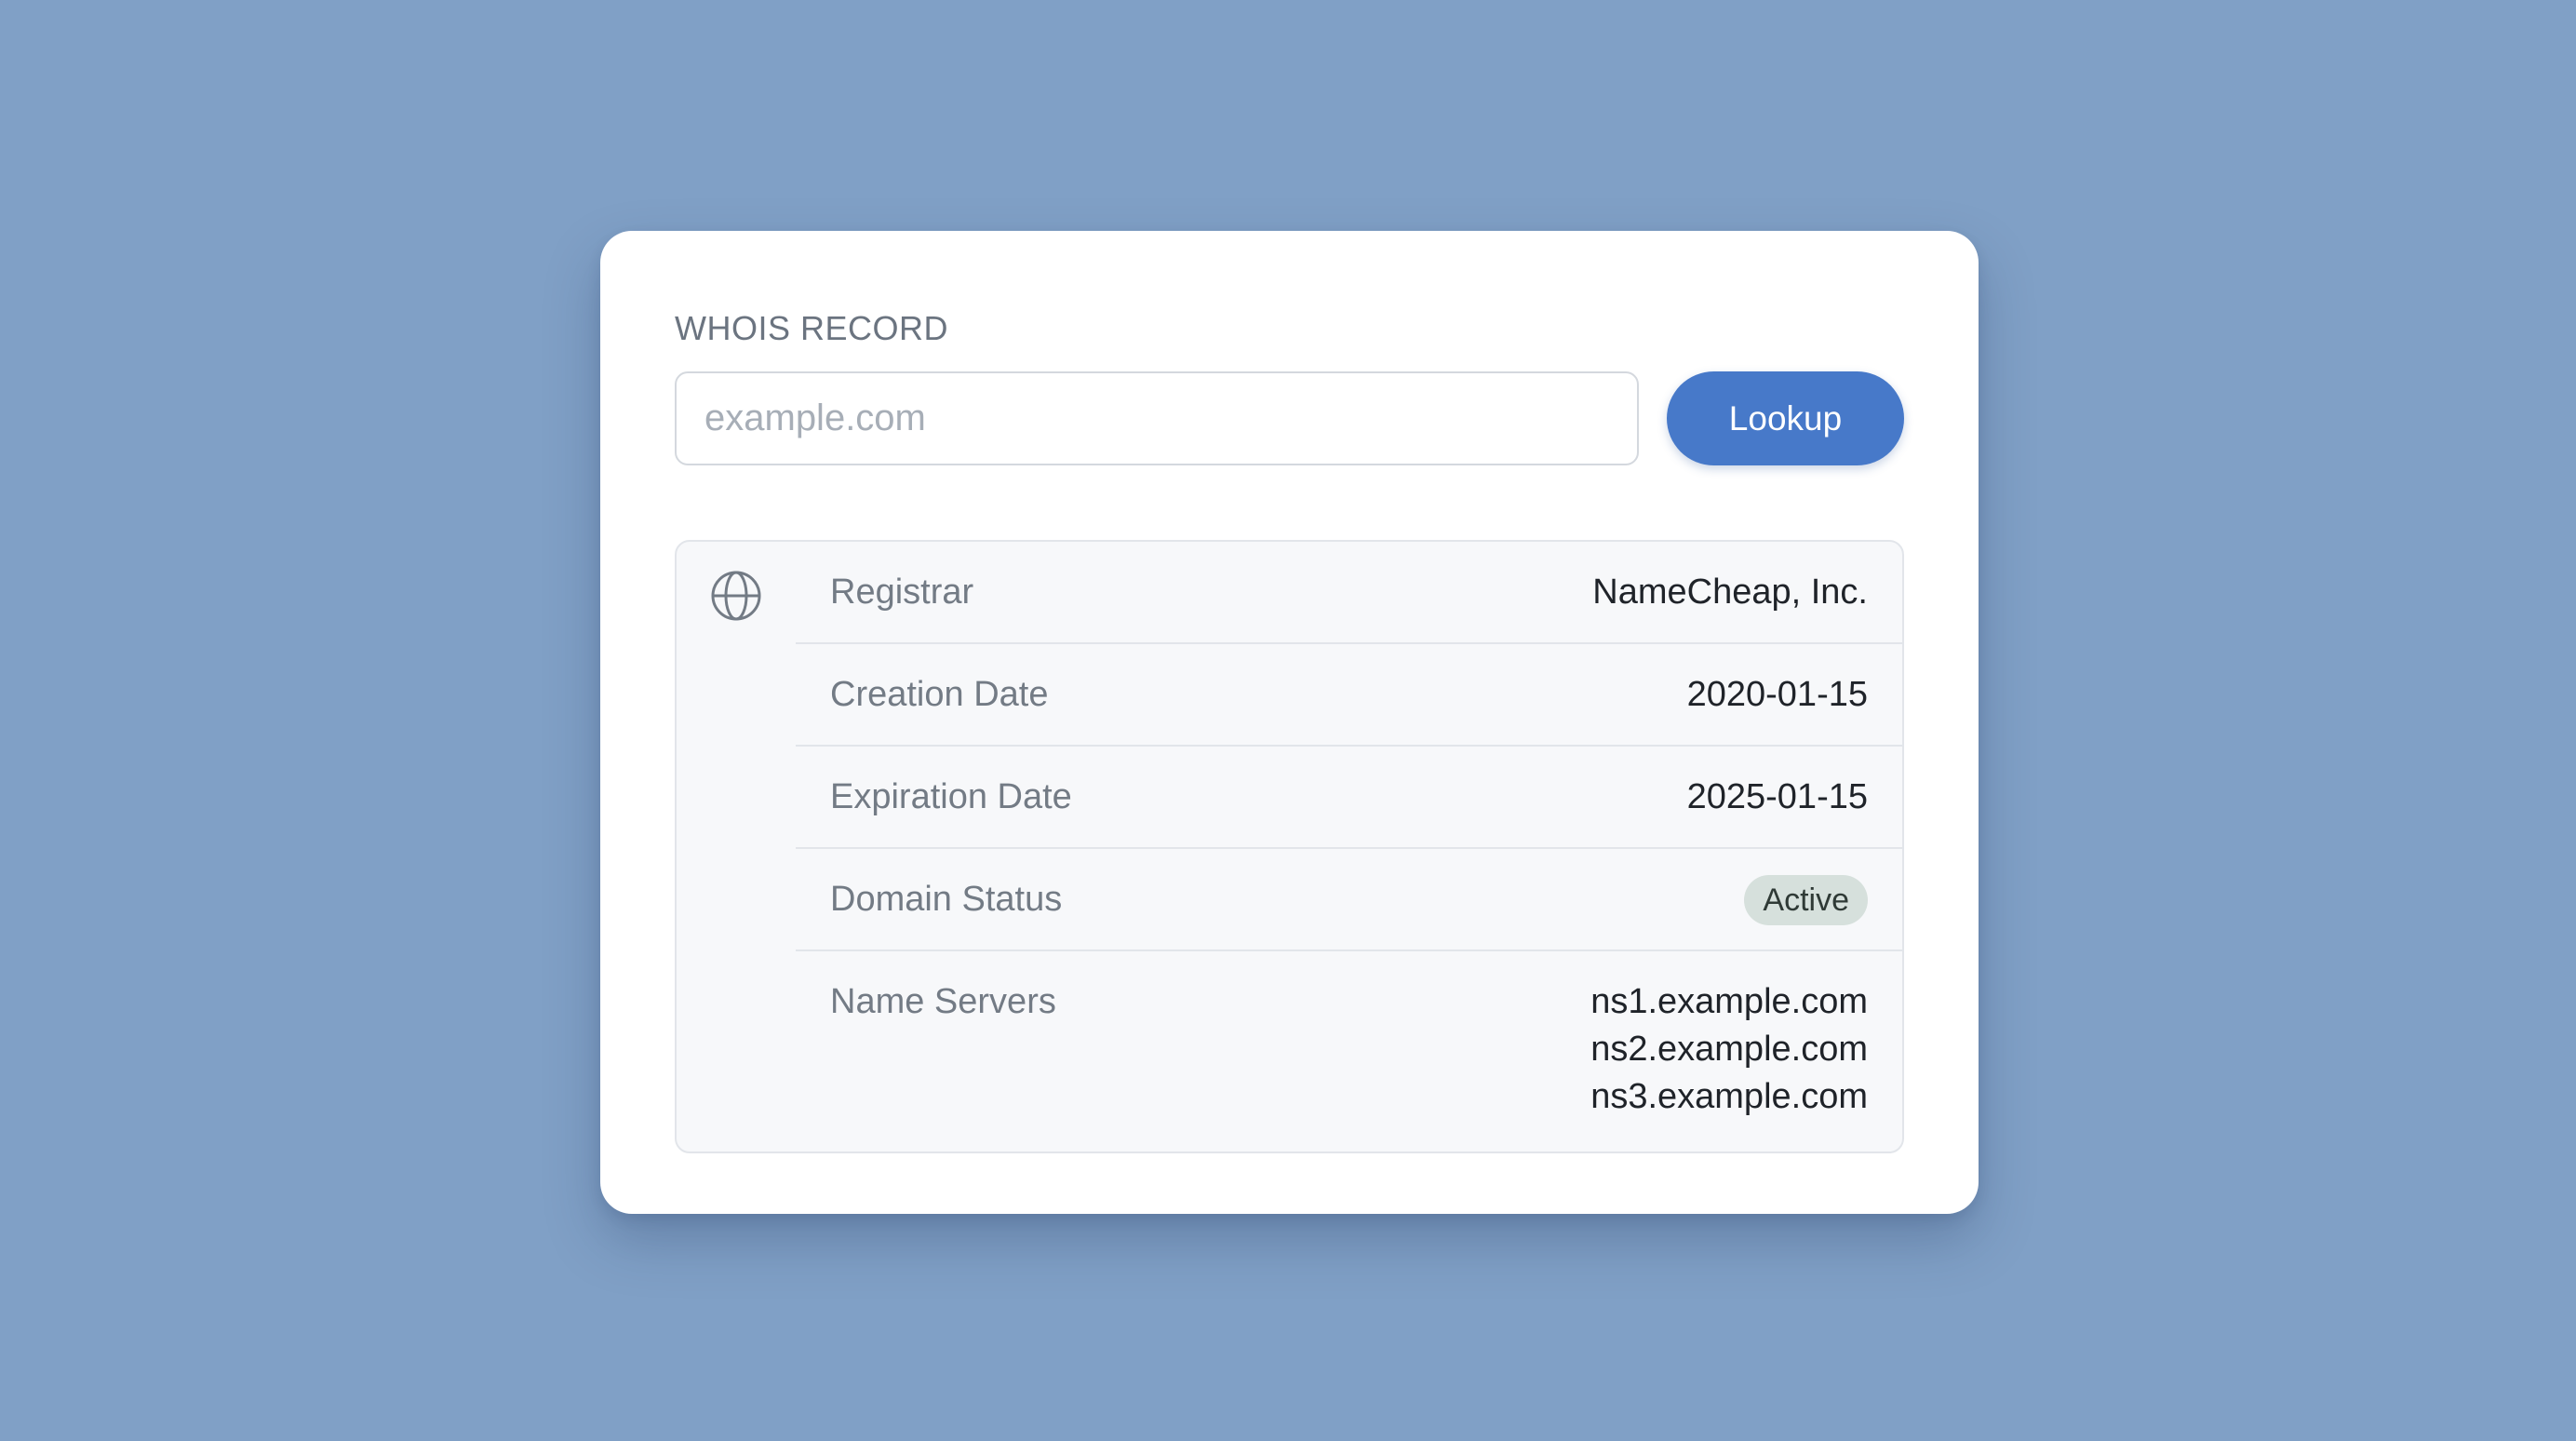 The height and width of the screenshot is (1441, 2576). I want to click on registrar-value: NameCheap, Inc., so click(1730, 592).